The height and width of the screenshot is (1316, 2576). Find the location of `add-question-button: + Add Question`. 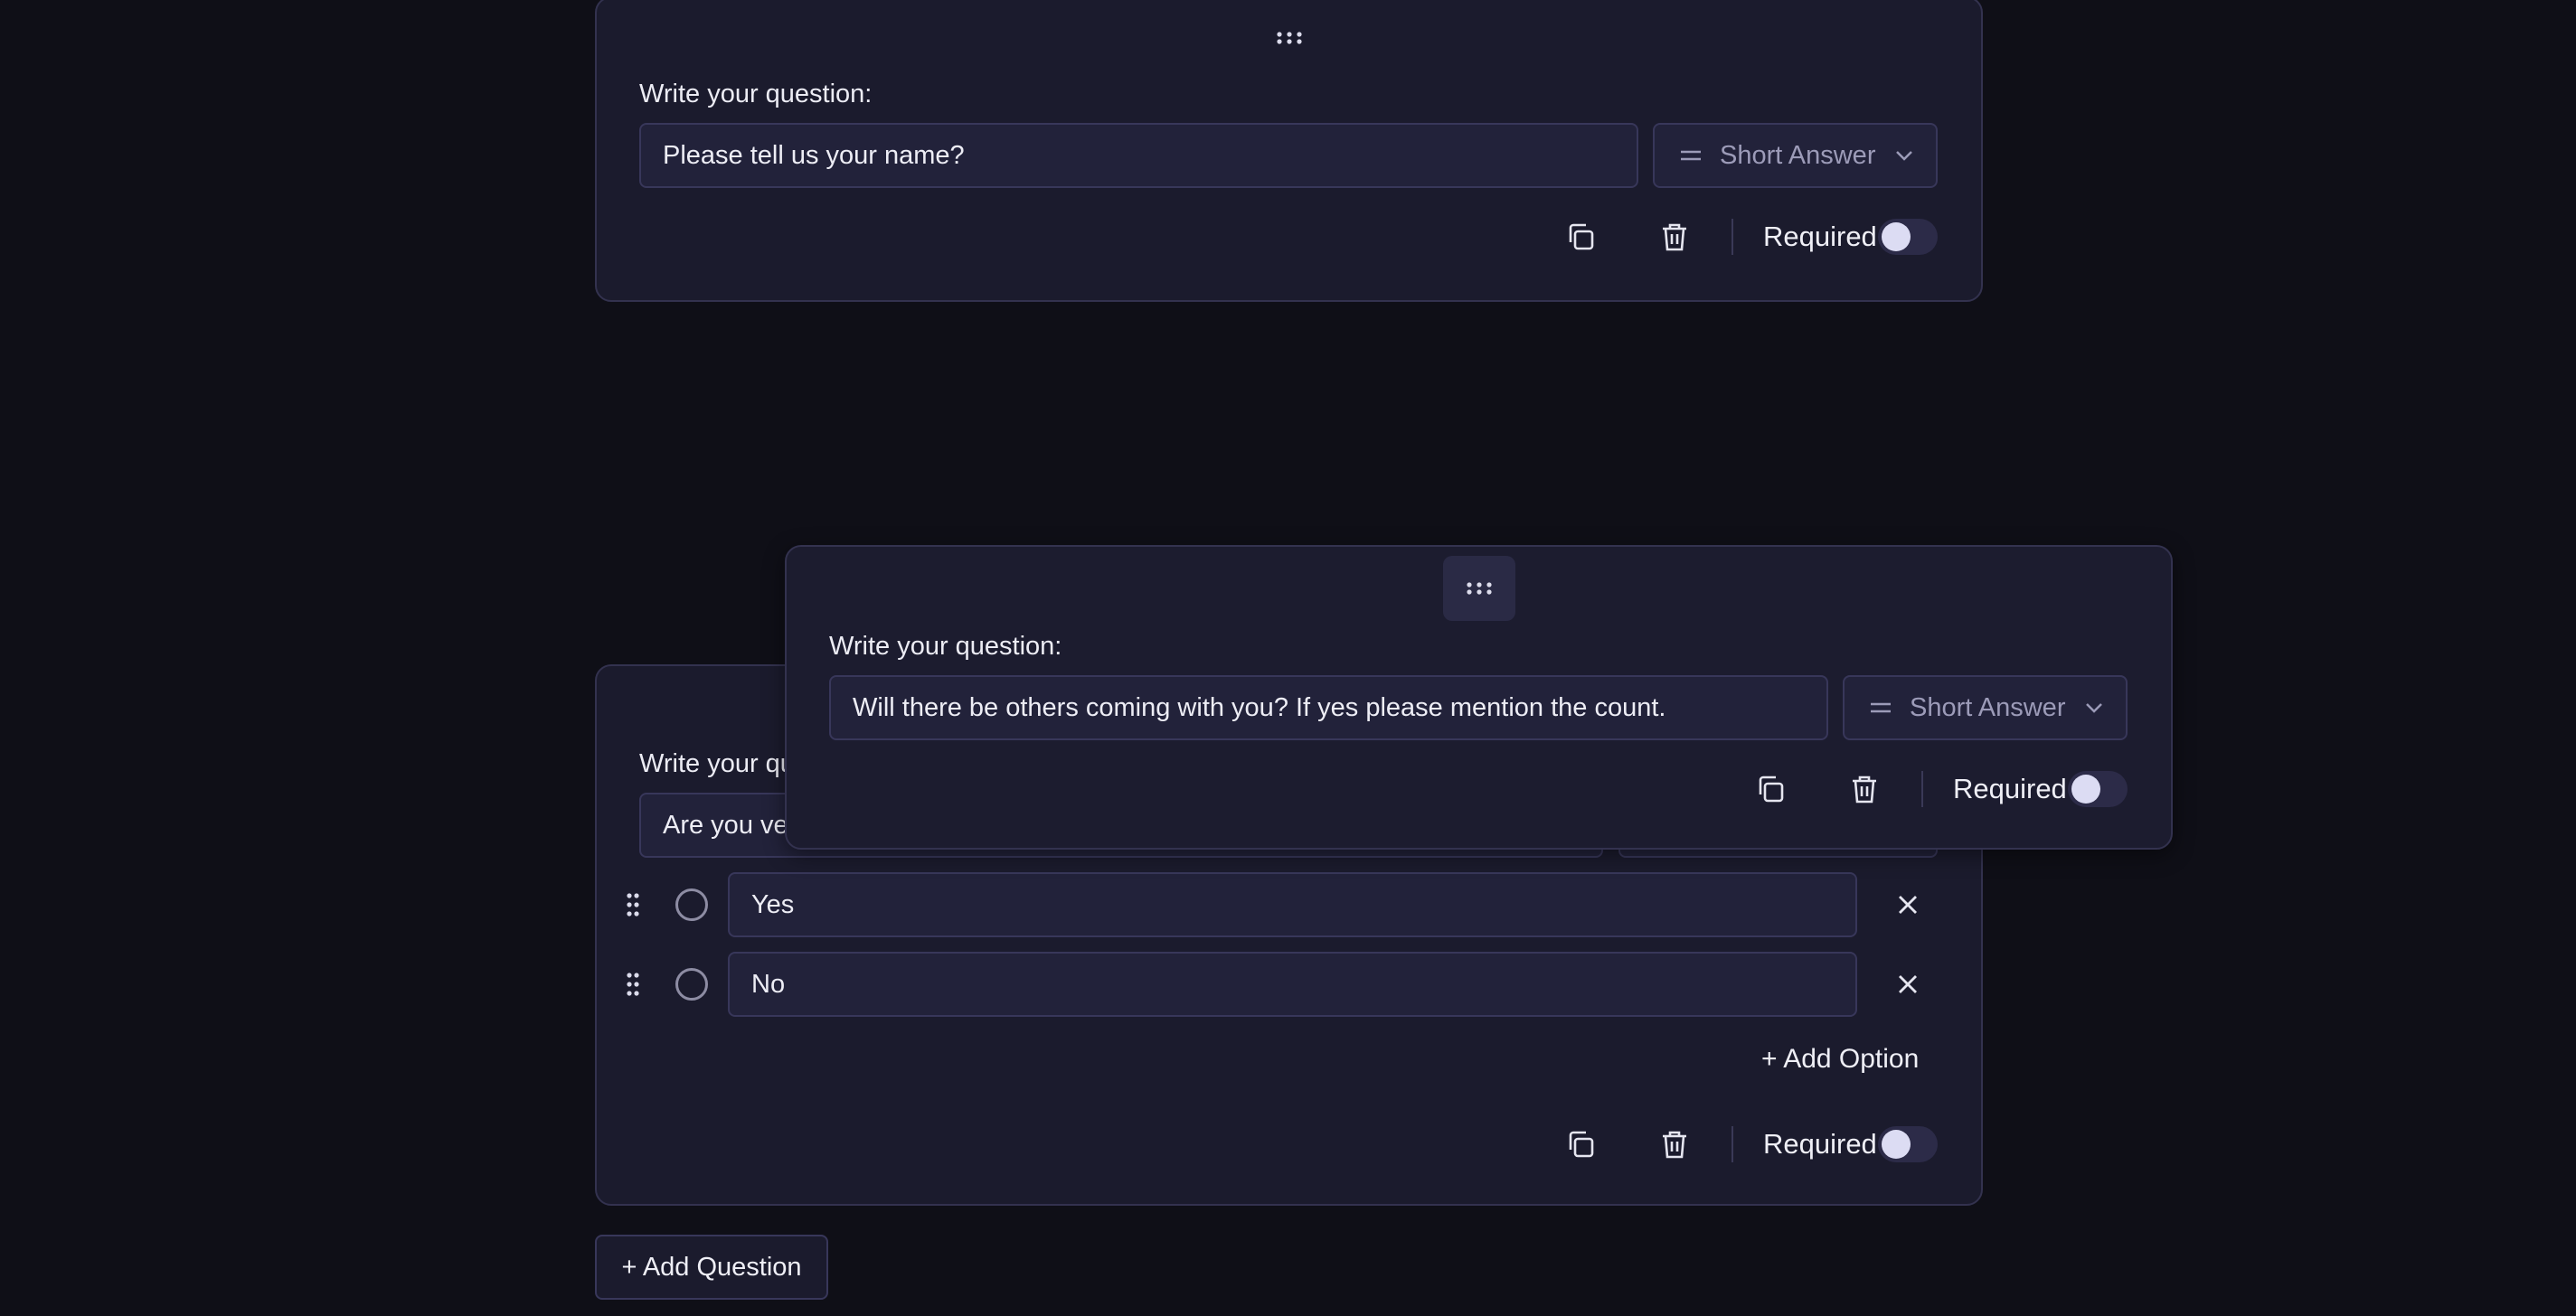

add-question-button: + Add Question is located at coordinates (711, 1267).